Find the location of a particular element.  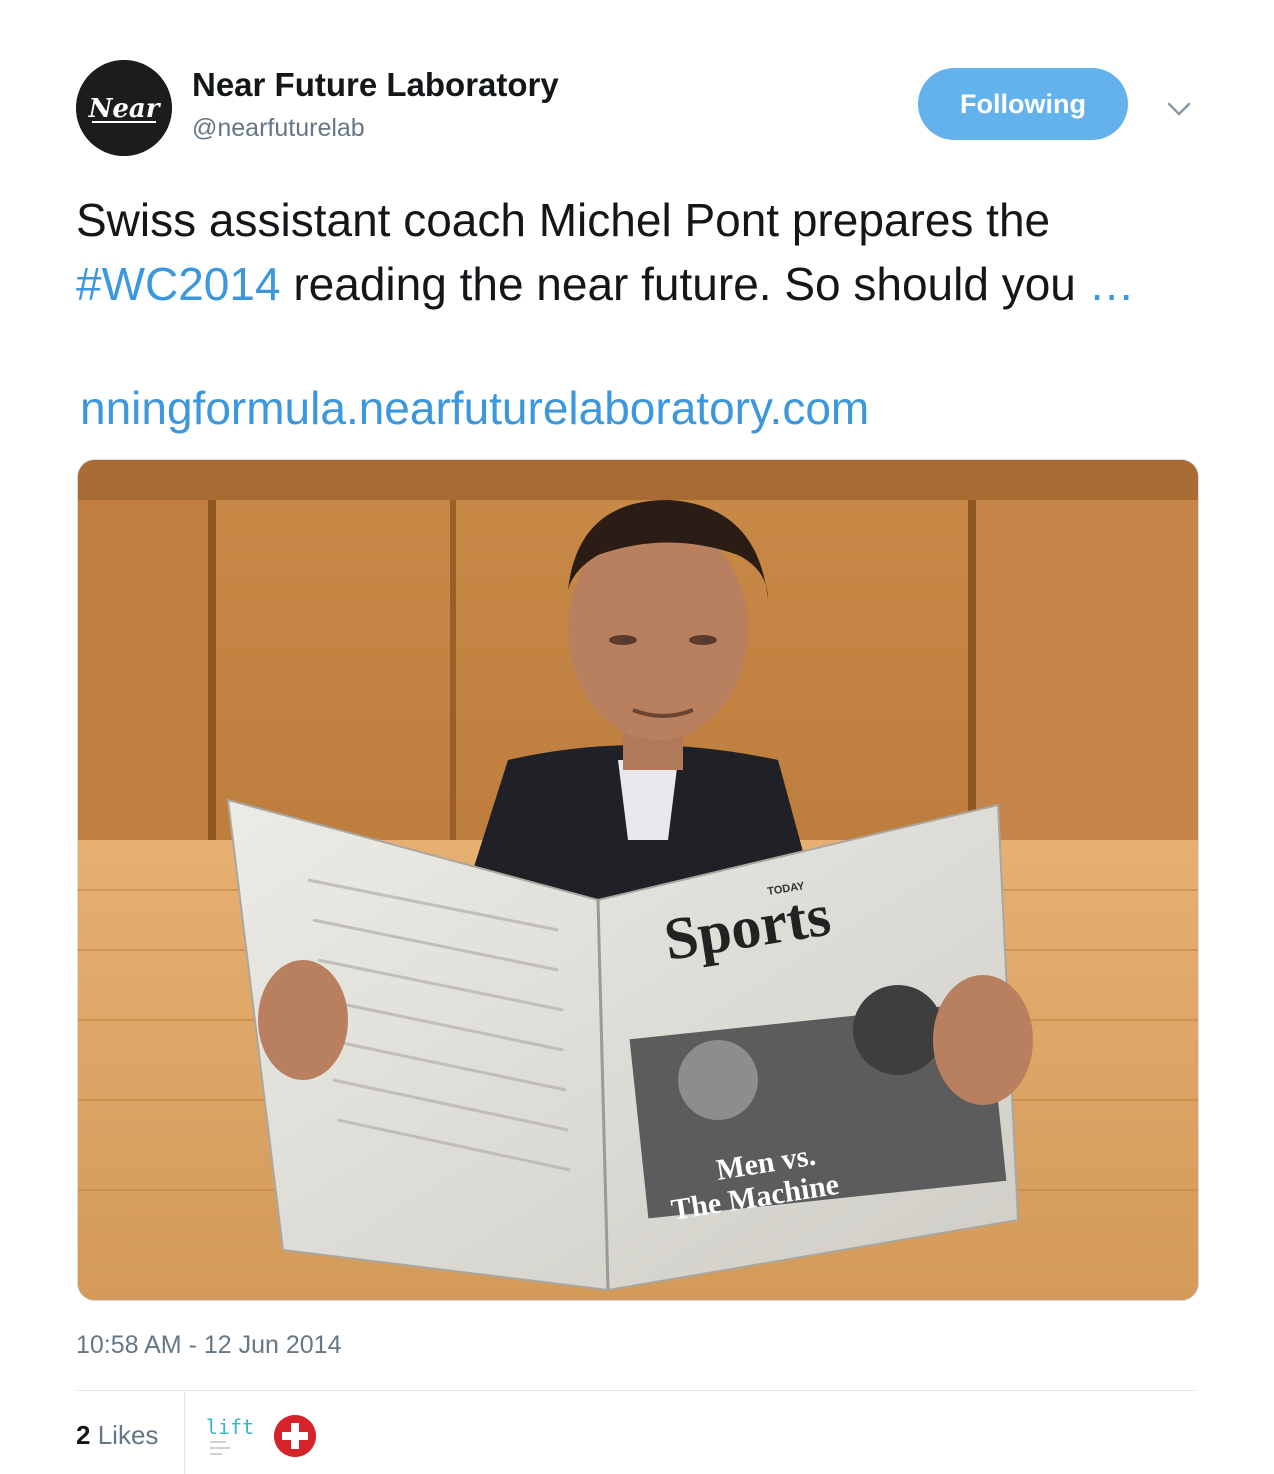

swiss-cross-icon is located at coordinates (295, 1436).